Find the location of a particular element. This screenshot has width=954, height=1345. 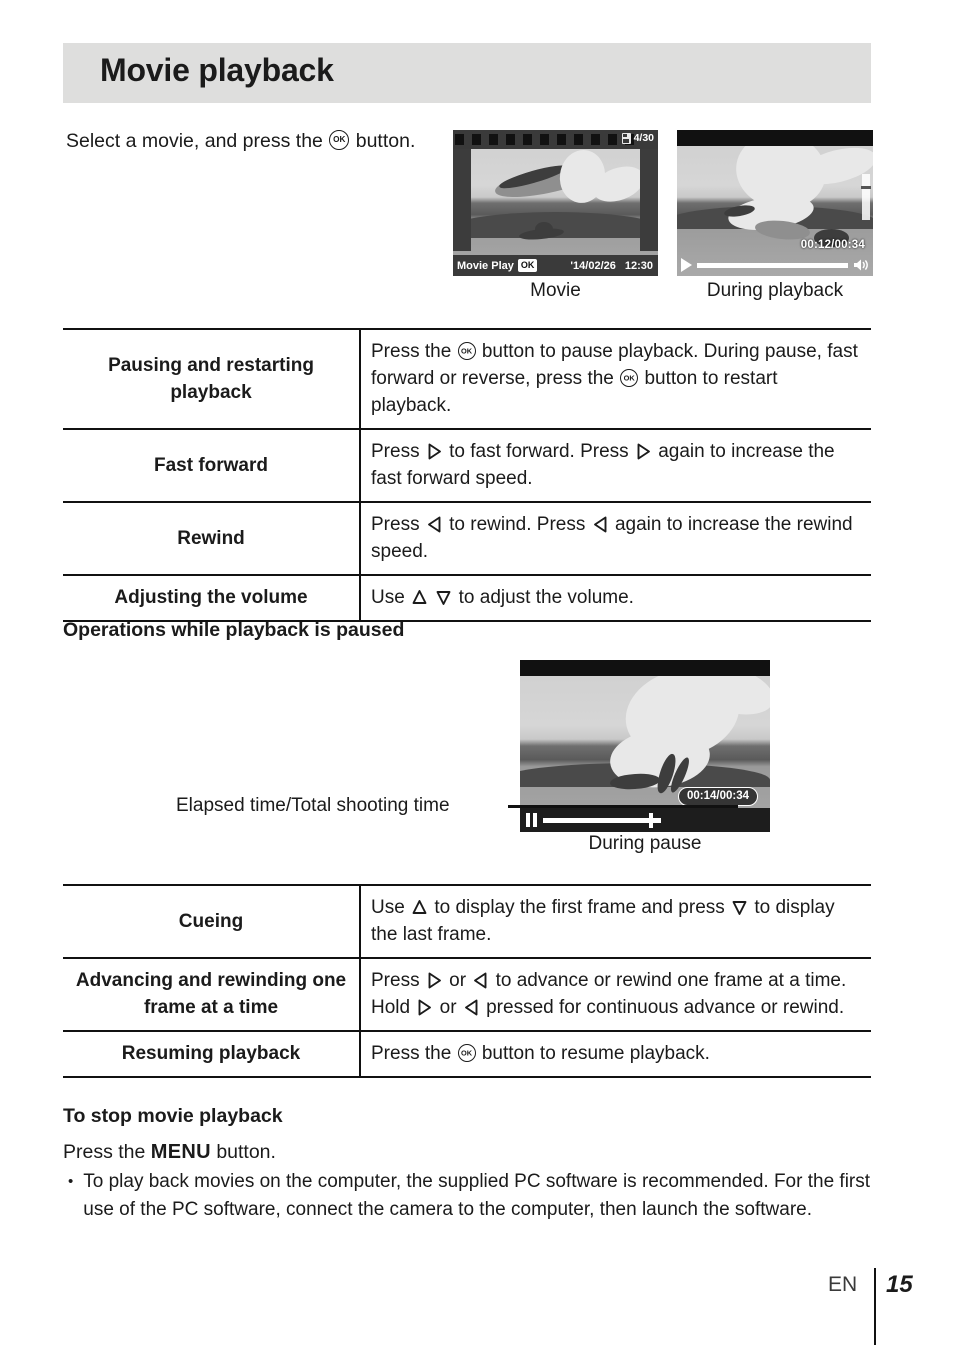

movie-date: '14/02/26 is located at coordinates (593, 265).